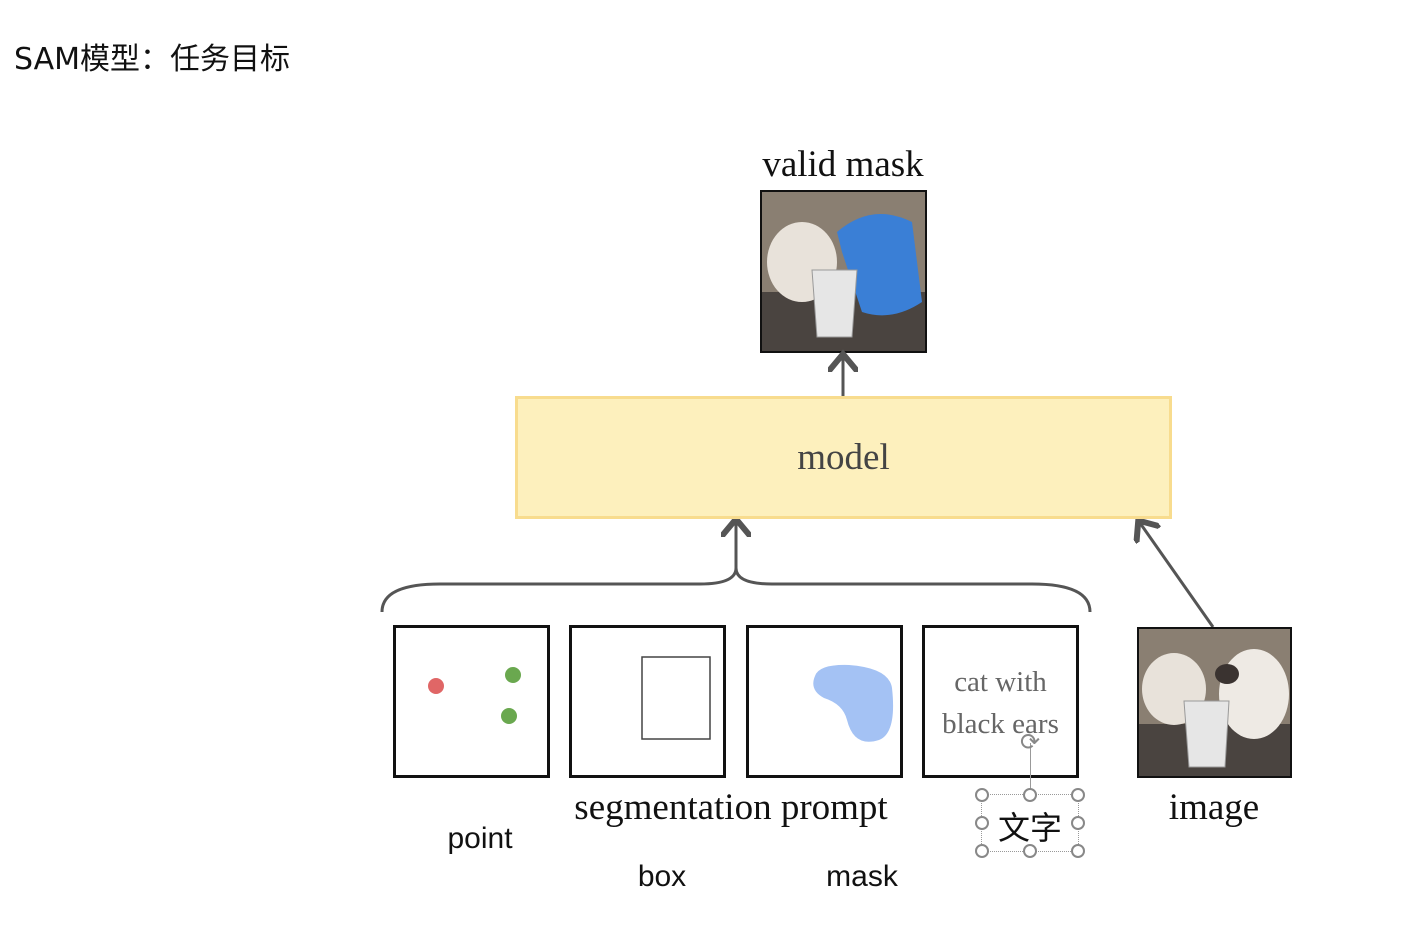  I want to click on selected-text-box: ⟳ 文字, so click(1030, 793).